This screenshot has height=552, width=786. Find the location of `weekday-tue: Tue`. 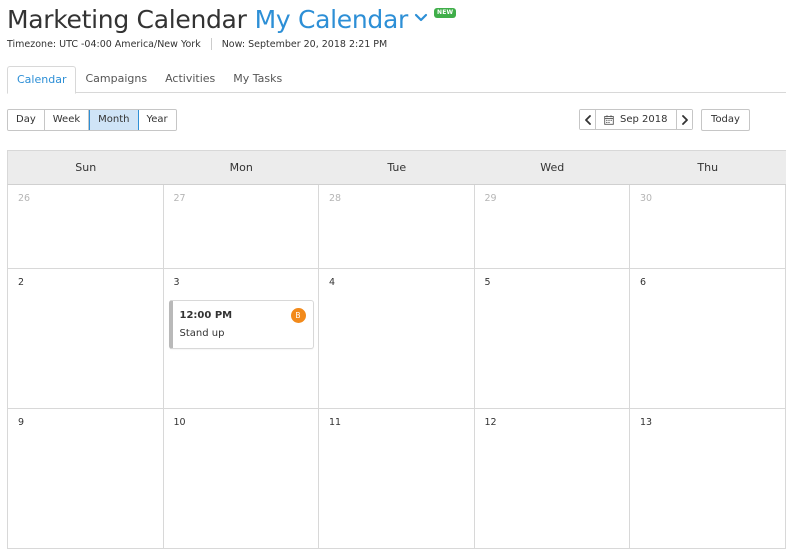

weekday-tue: Tue is located at coordinates (397, 167).